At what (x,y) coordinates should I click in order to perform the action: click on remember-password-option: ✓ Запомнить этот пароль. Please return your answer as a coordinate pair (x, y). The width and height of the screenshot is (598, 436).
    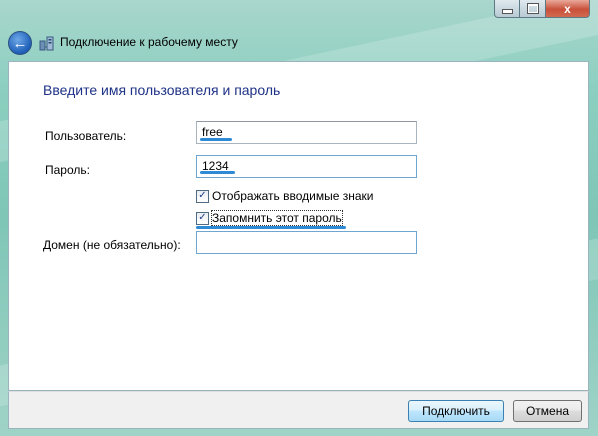
    Looking at the image, I should click on (269, 218).